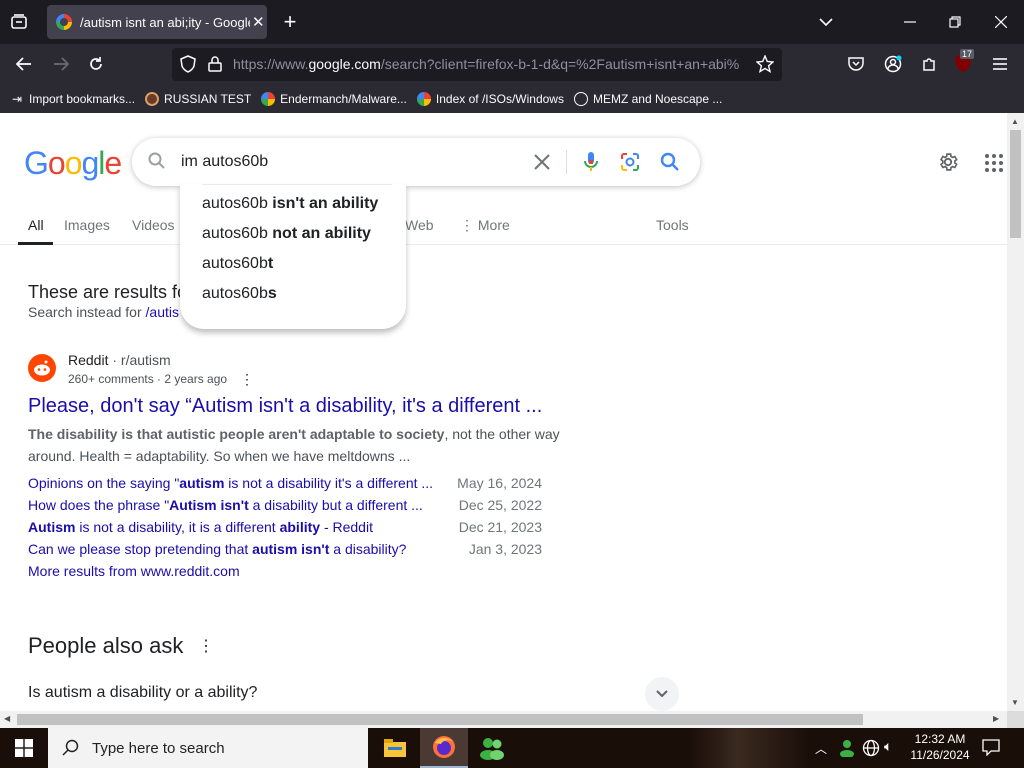 The height and width of the screenshot is (768, 1024). Describe the element at coordinates (416, 162) in the screenshot. I see `search-box: im autos60b` at that location.